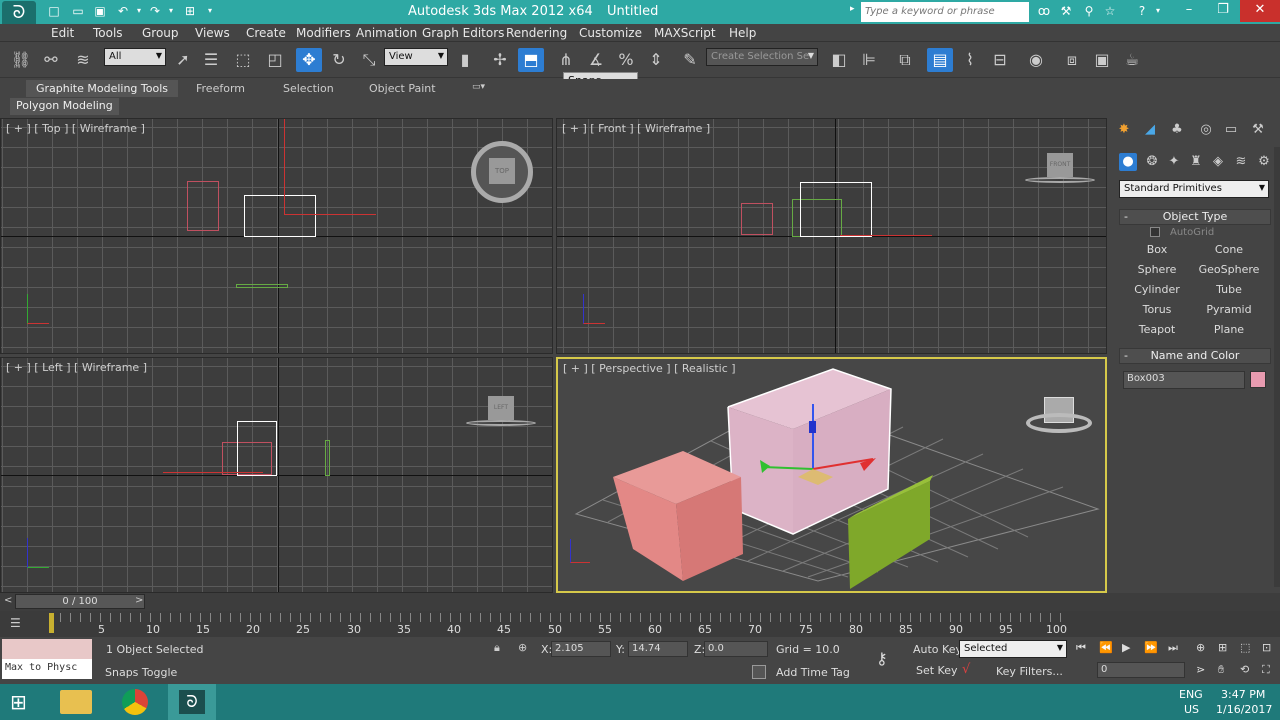 Image resolution: width=1280 pixels, height=720 pixels. What do you see at coordinates (1258, 130) in the screenshot?
I see `utilities-tab-icon: ⚒` at bounding box center [1258, 130].